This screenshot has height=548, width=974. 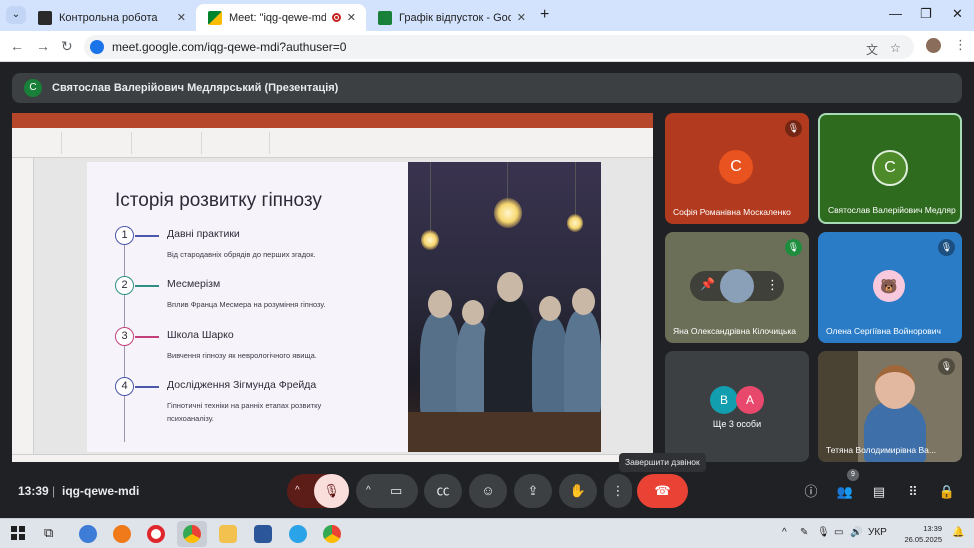 I want to click on more-participants-tile: В А Ще 3 особи, so click(x=737, y=406).